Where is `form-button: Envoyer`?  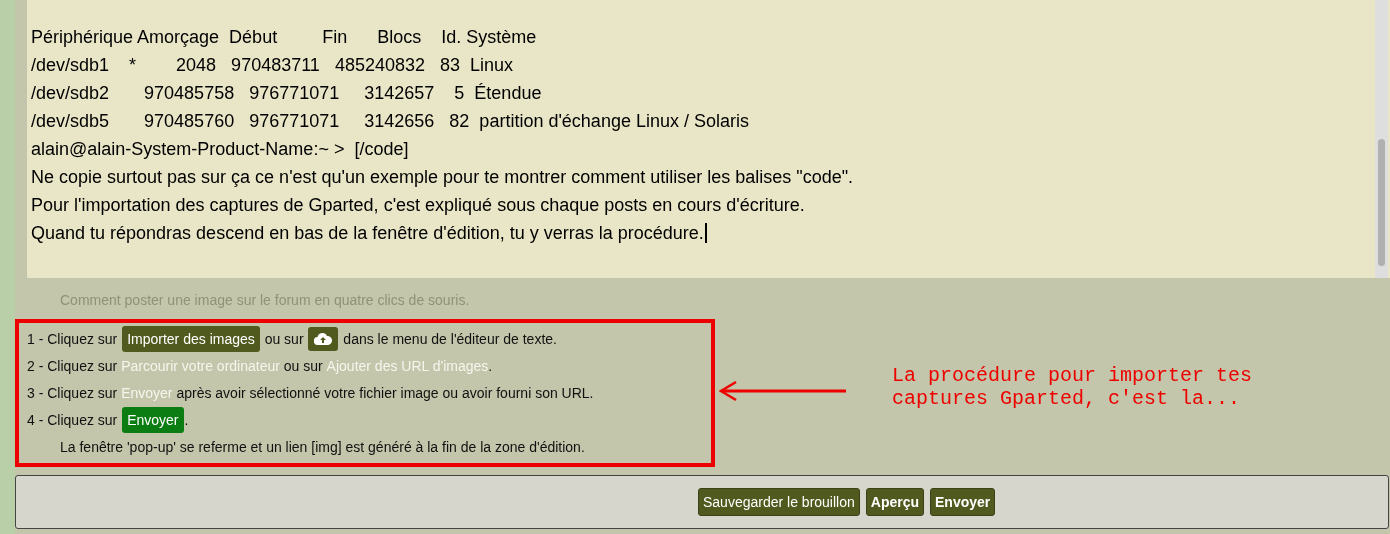
form-button: Envoyer is located at coordinates (963, 502).